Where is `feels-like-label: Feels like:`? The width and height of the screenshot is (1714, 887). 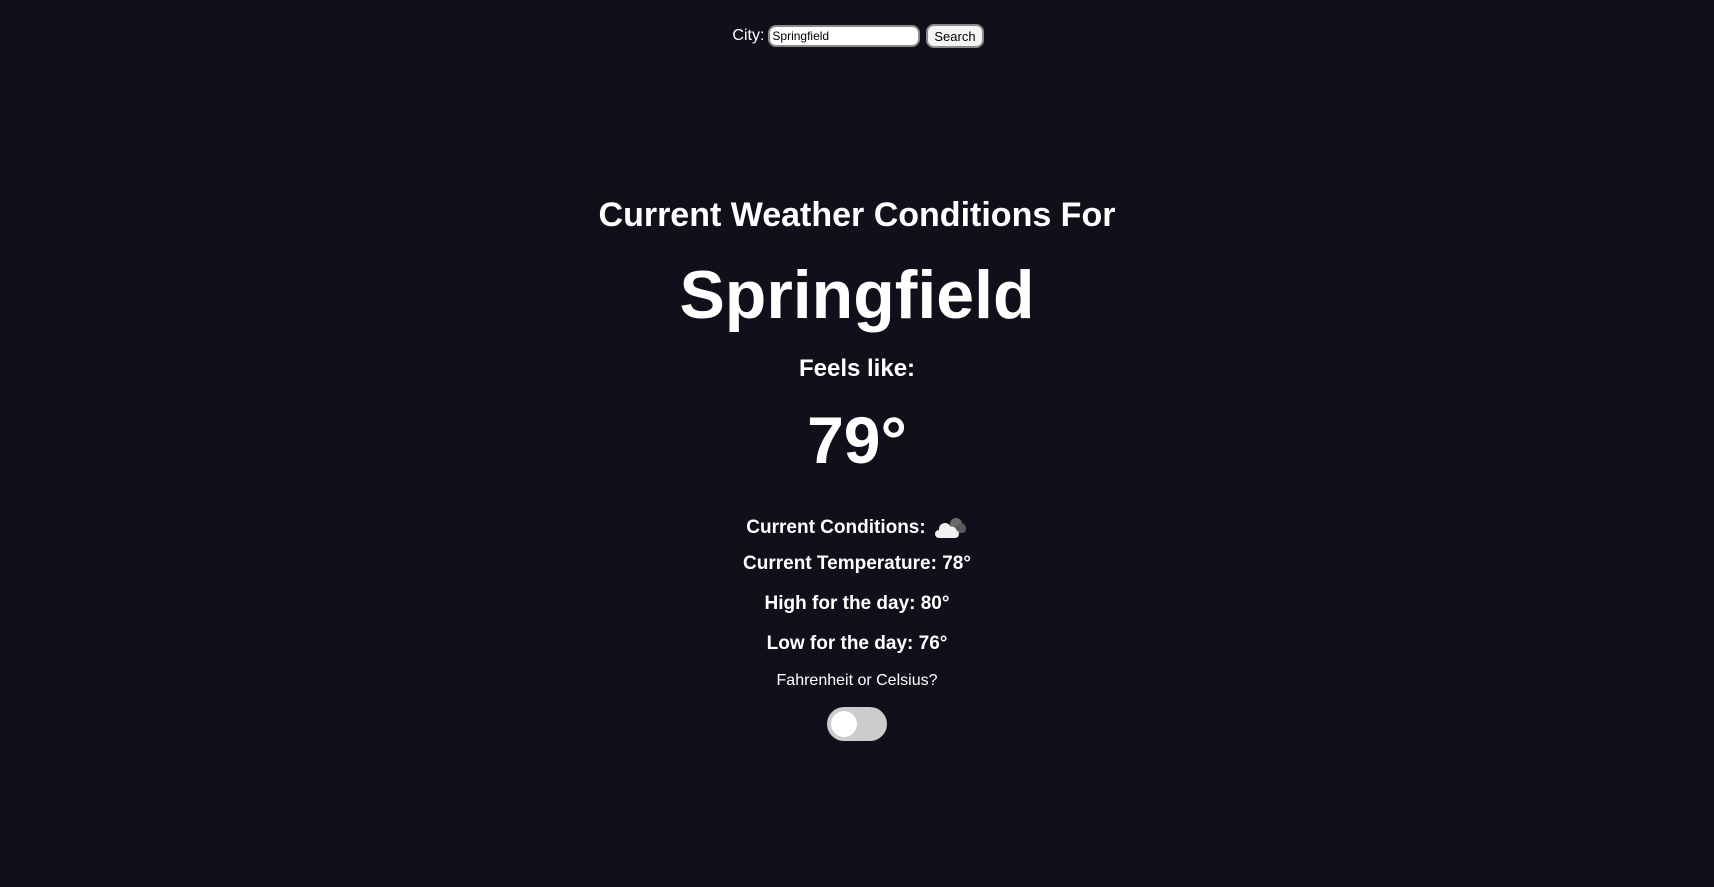 feels-like-label: Feels like: is located at coordinates (857, 368).